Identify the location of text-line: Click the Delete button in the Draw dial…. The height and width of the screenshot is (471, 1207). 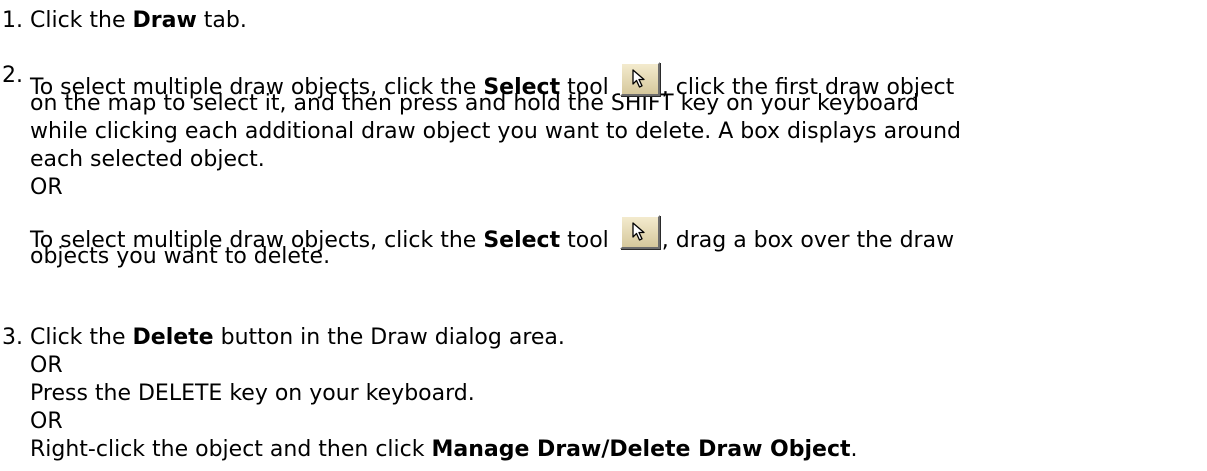
(610, 338).